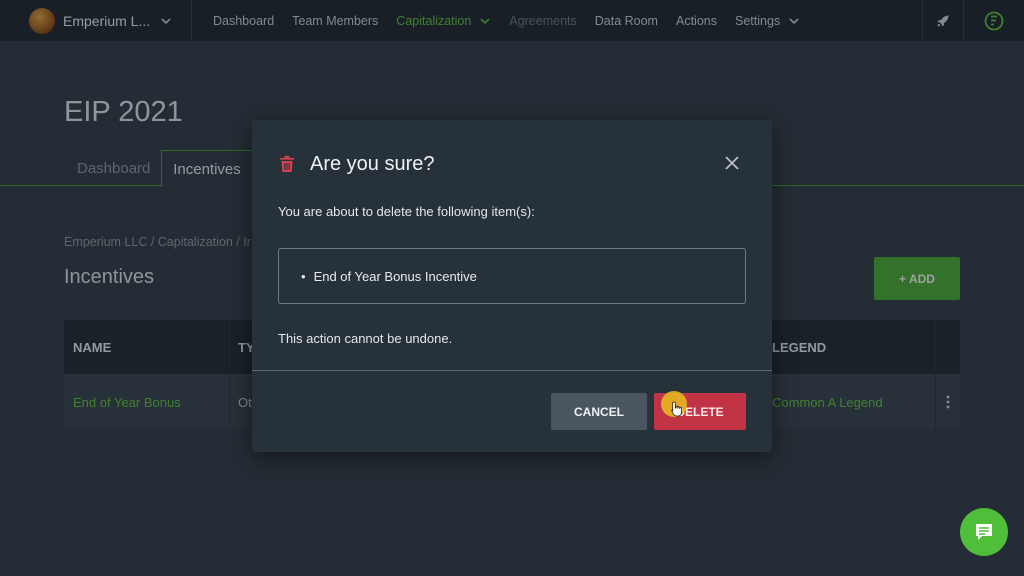  Describe the element at coordinates (676, 409) in the screenshot. I see `hand-cursor-icon` at that location.